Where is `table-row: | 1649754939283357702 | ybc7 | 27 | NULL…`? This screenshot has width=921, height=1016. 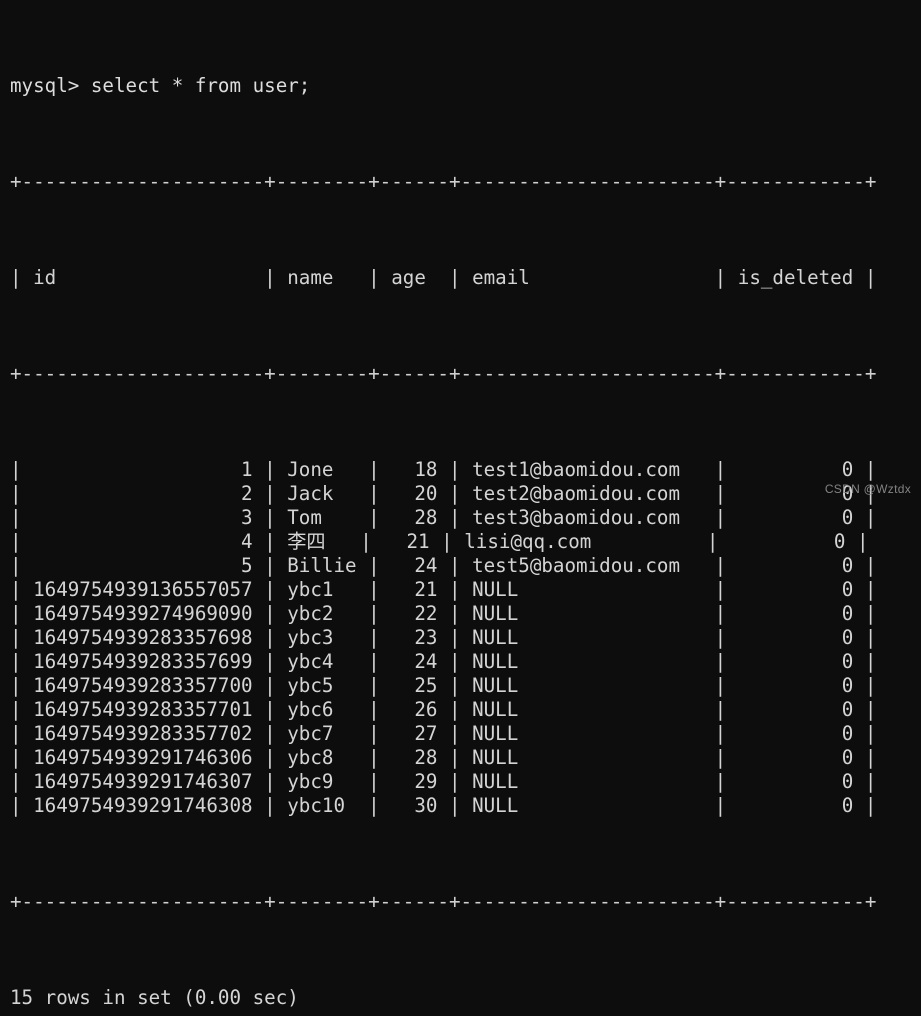
table-row: | 1649754939283357702 | ybc7 | 27 | NULL… is located at coordinates (443, 733).